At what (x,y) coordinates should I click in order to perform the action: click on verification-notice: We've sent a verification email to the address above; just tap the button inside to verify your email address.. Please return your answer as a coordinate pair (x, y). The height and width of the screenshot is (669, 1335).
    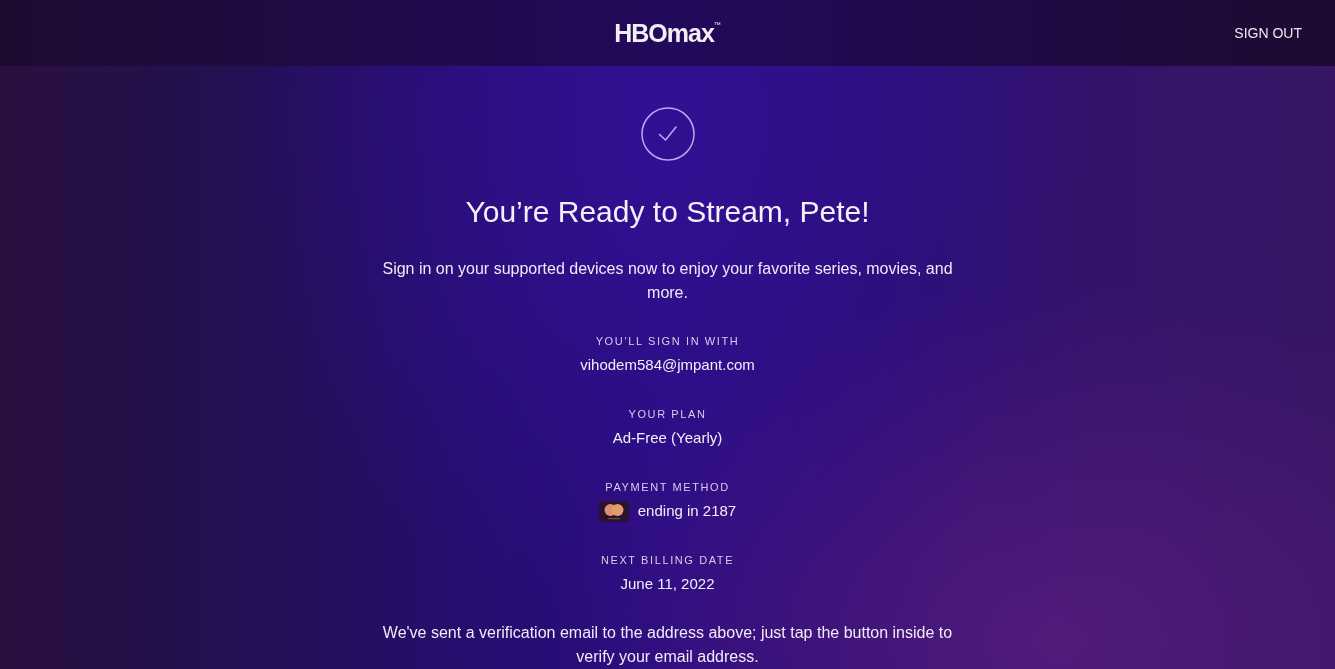
    Looking at the image, I should click on (667, 645).